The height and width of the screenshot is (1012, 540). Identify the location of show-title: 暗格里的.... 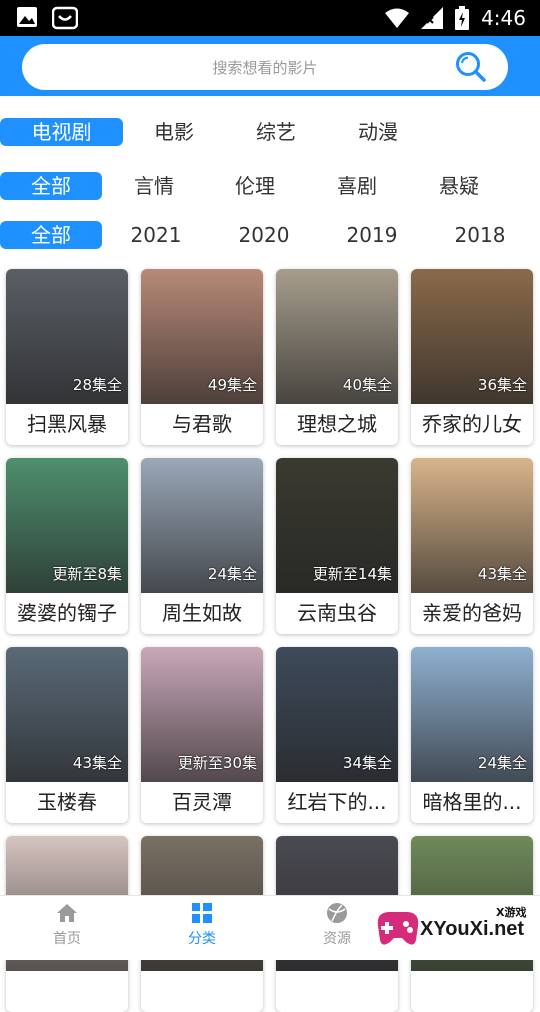
(472, 802).